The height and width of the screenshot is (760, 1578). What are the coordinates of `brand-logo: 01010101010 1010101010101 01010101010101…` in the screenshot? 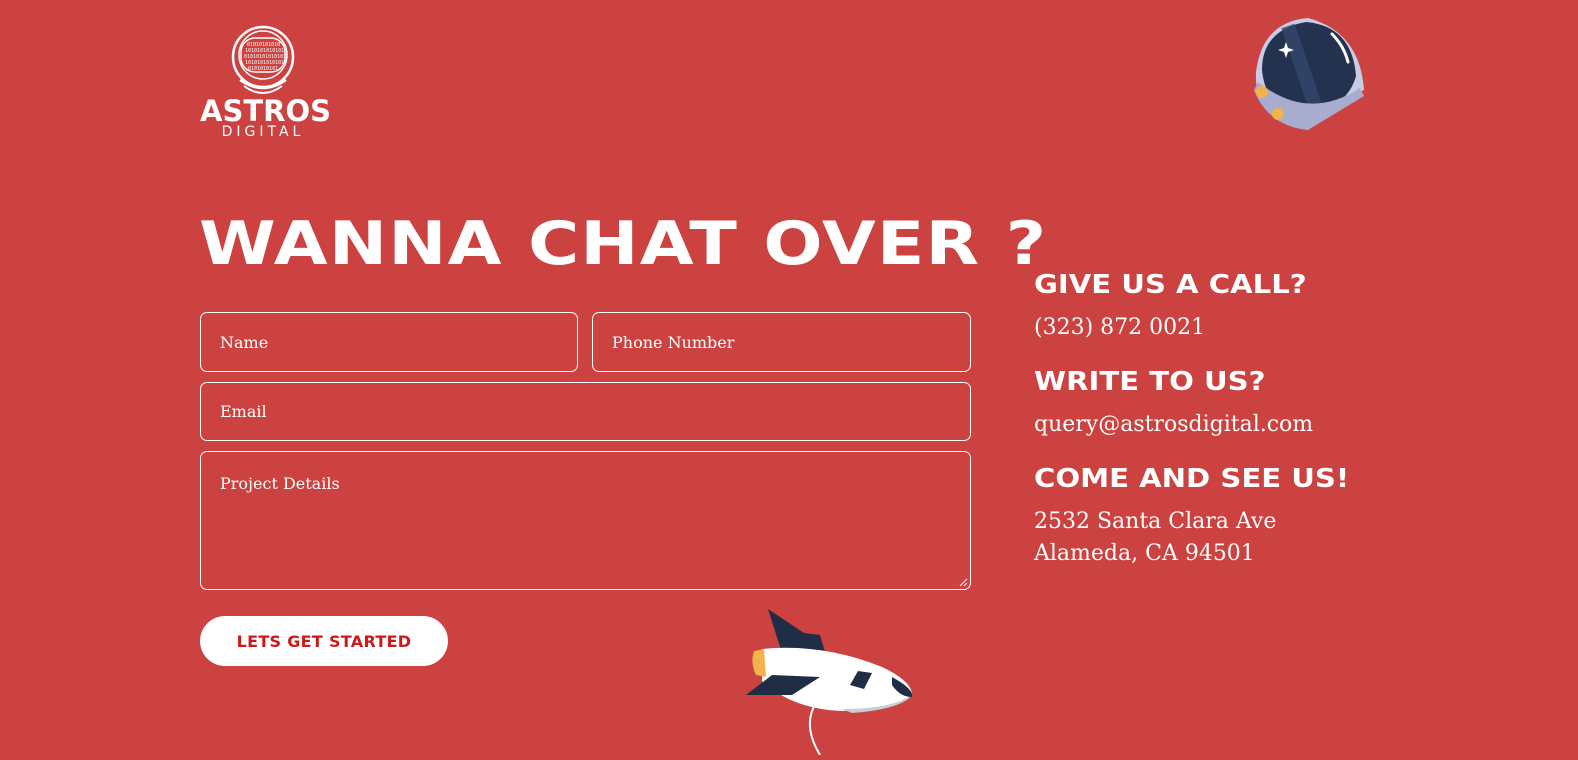 It's located at (265, 81).